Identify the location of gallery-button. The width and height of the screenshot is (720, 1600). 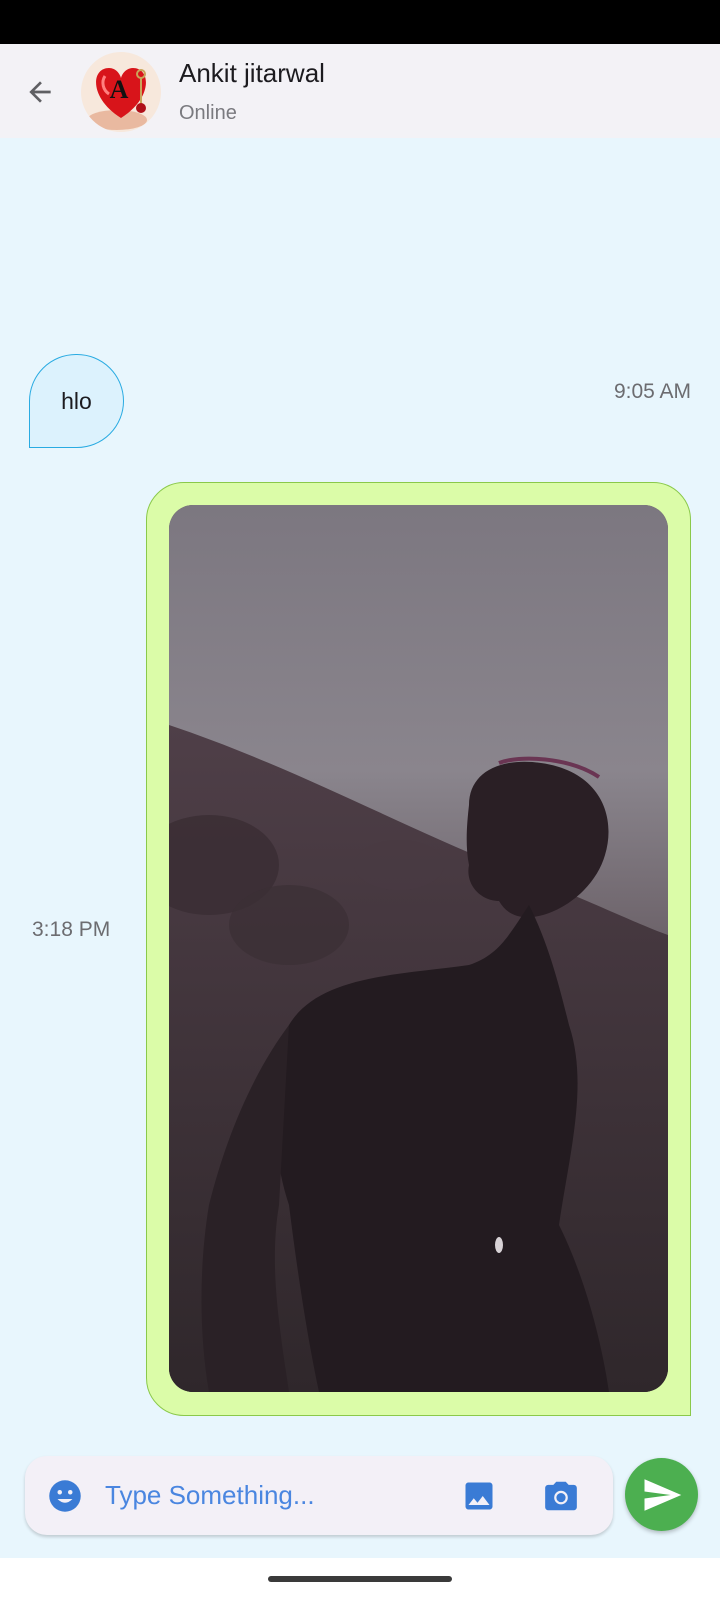
(479, 1496).